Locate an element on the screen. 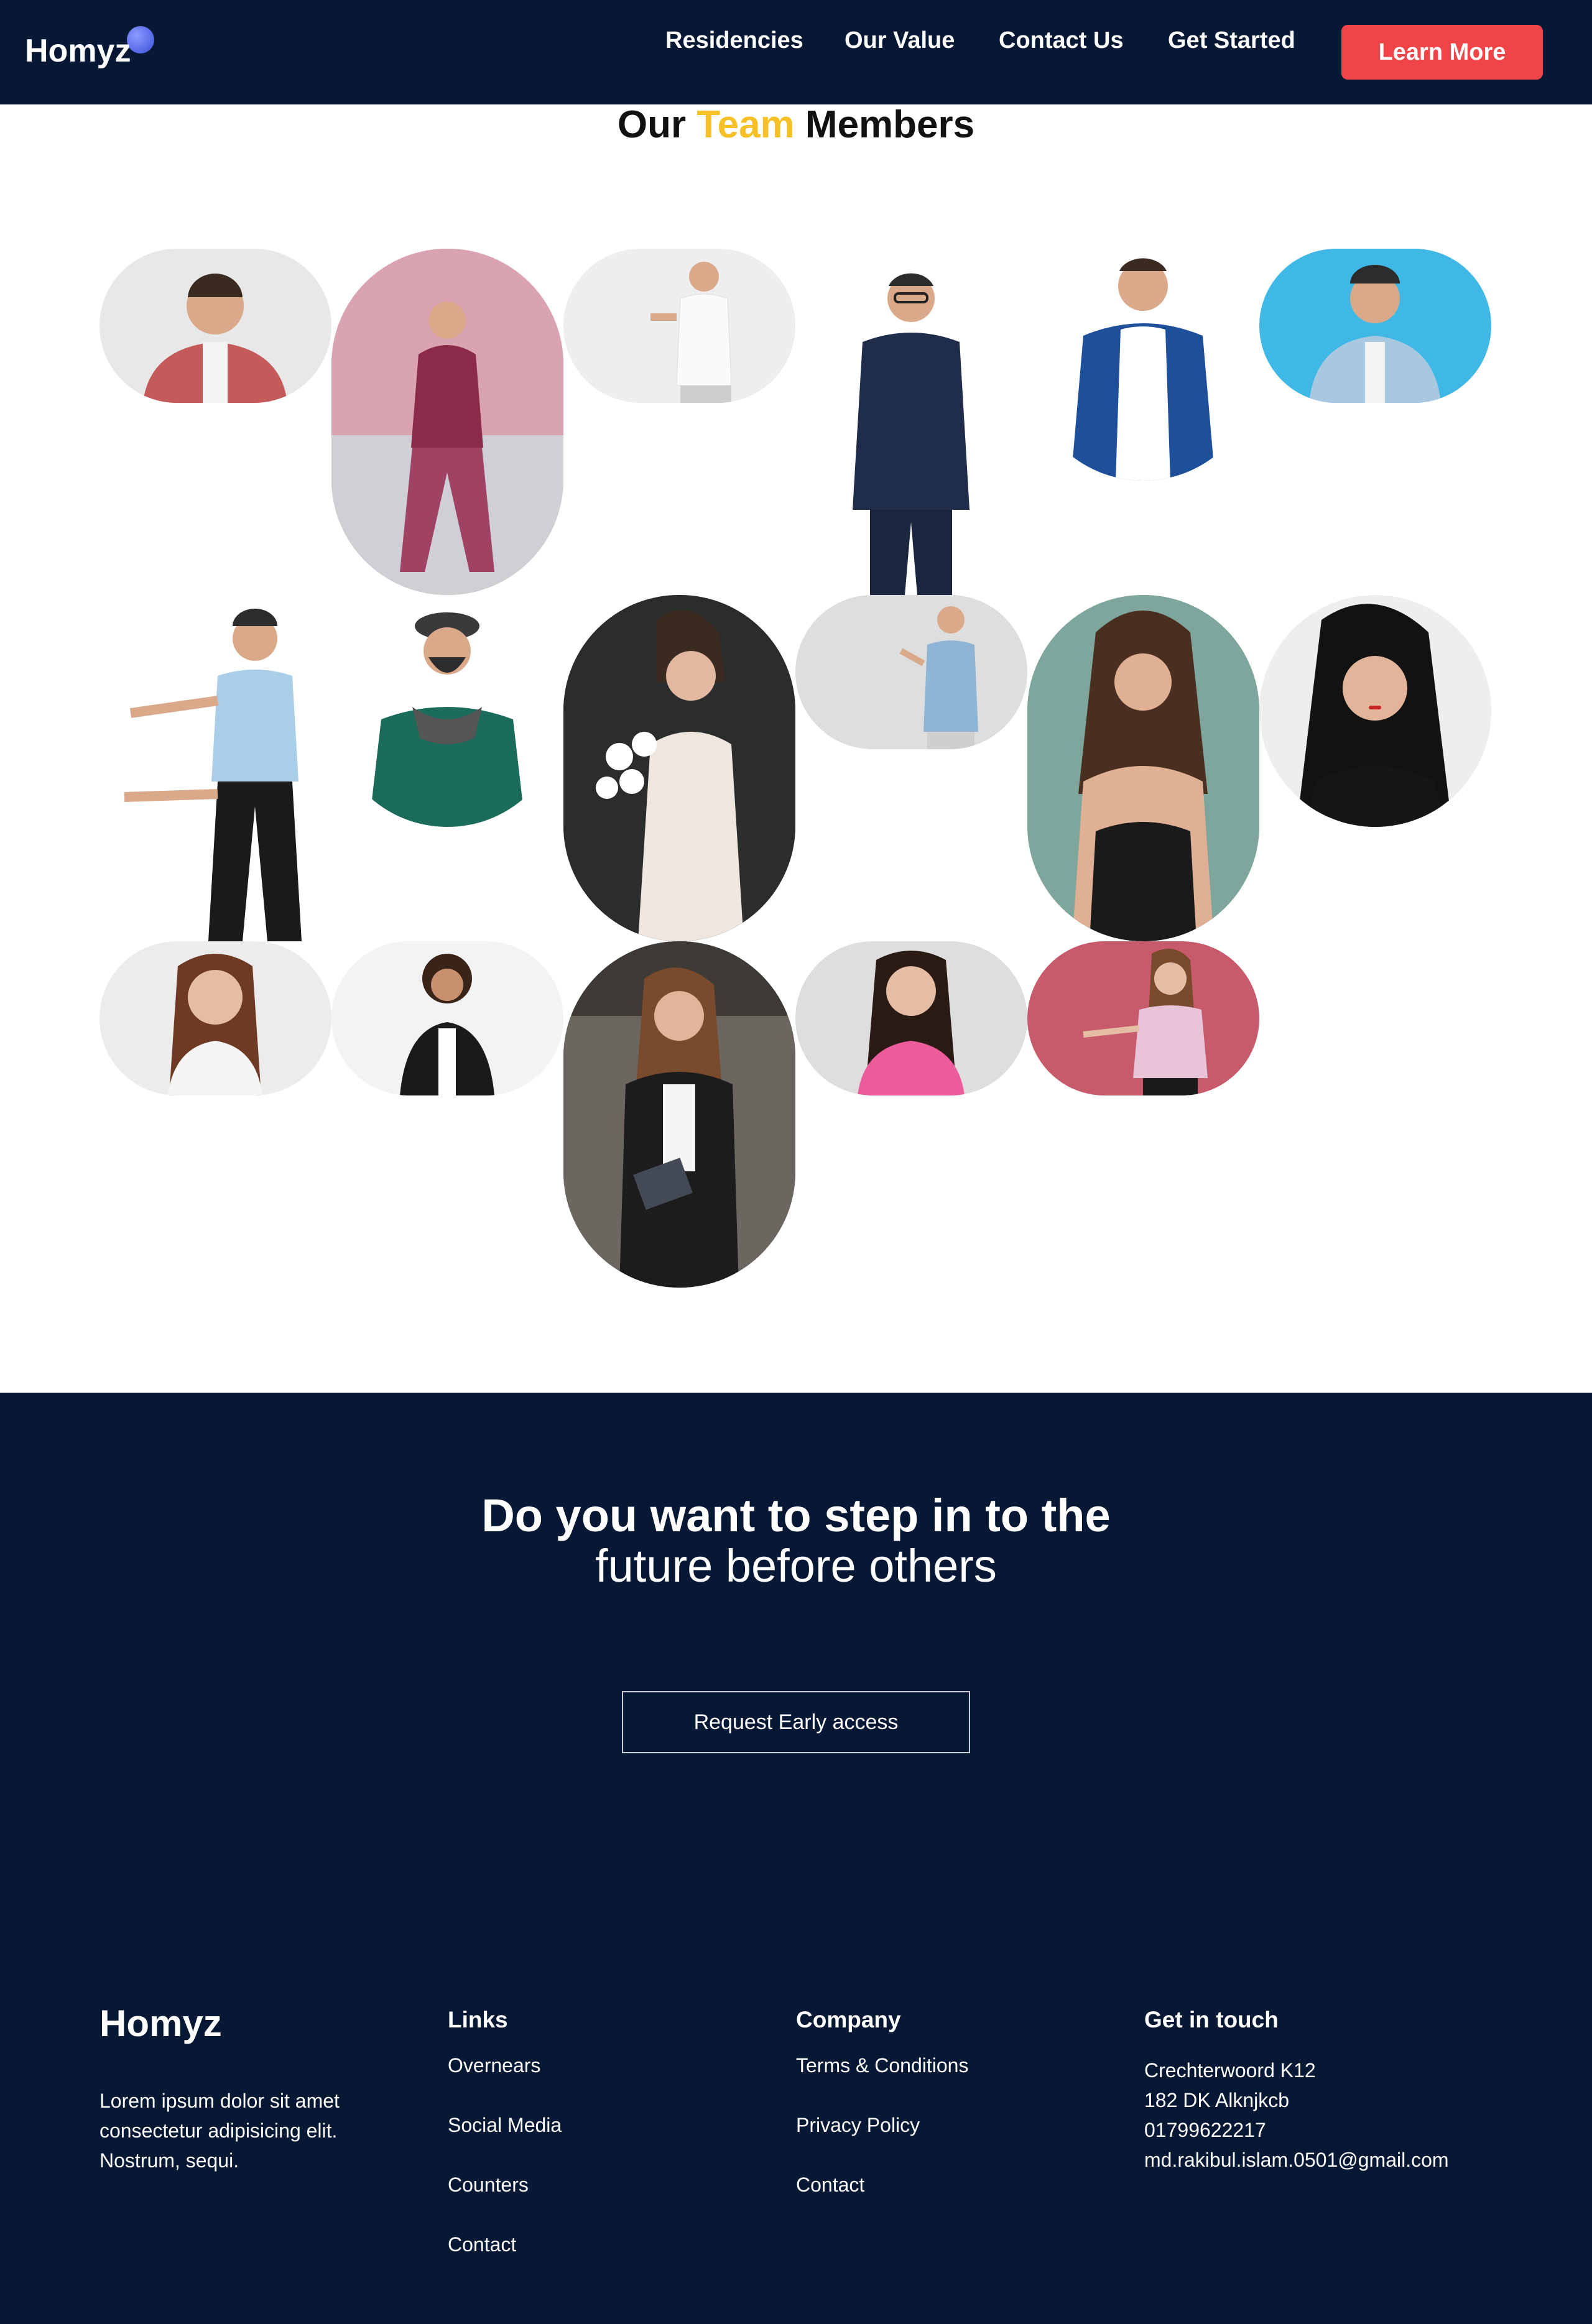 The height and width of the screenshot is (2324, 1592). footer-link-contact: Contact is located at coordinates (482, 2244).